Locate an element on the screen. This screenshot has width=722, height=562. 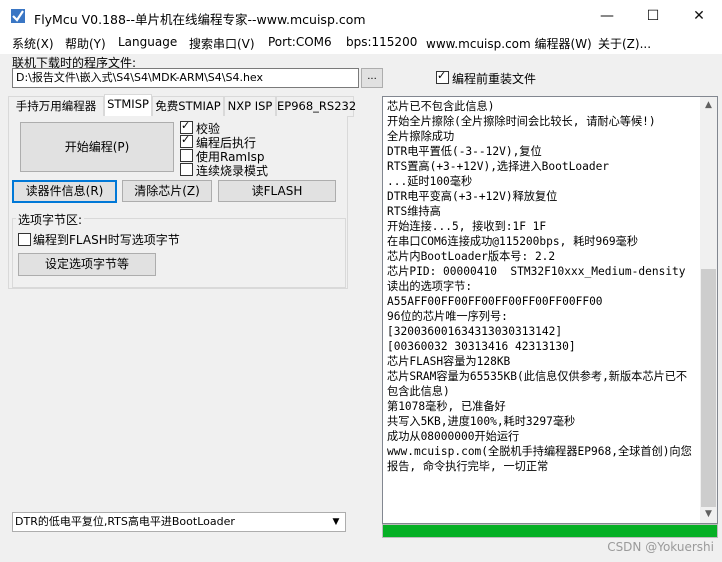
ramisp-checkbox is located at coordinates (186, 155).